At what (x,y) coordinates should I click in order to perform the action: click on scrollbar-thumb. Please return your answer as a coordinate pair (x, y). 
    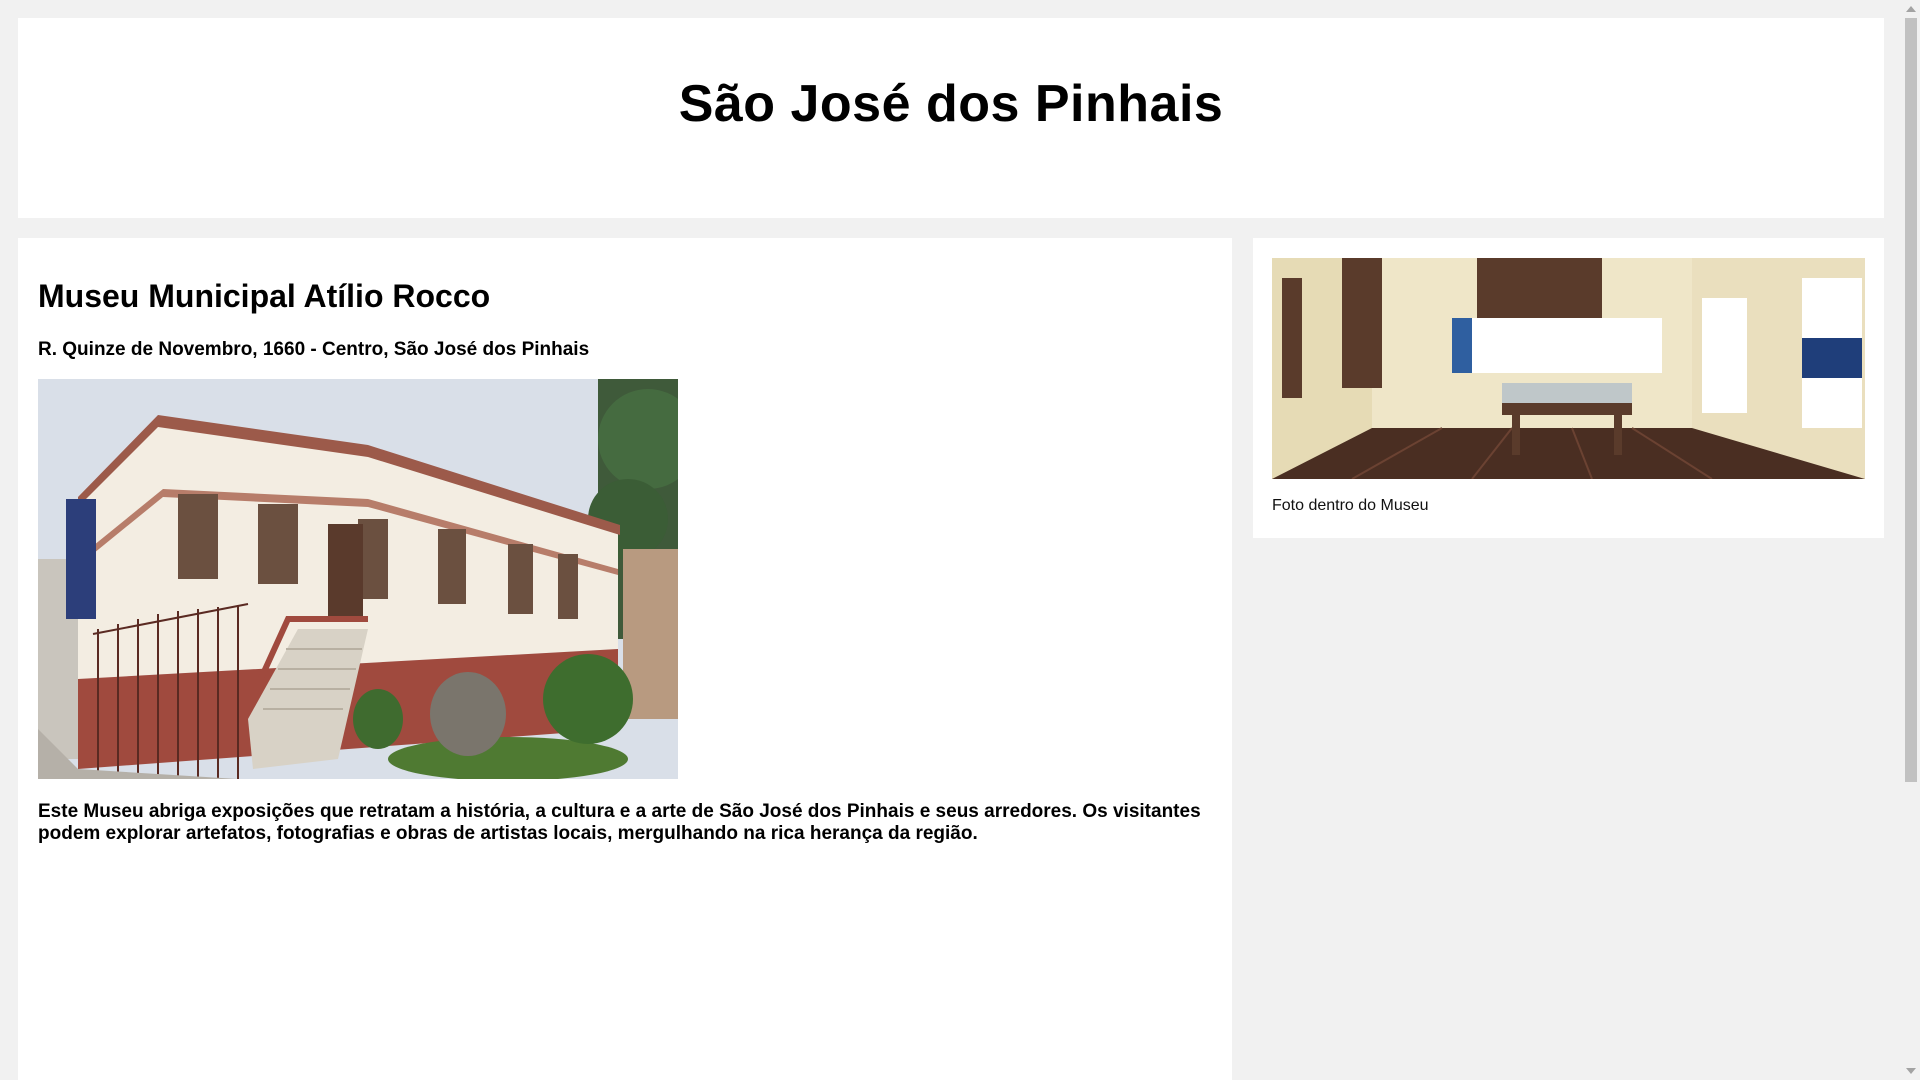
    Looking at the image, I should click on (1911, 400).